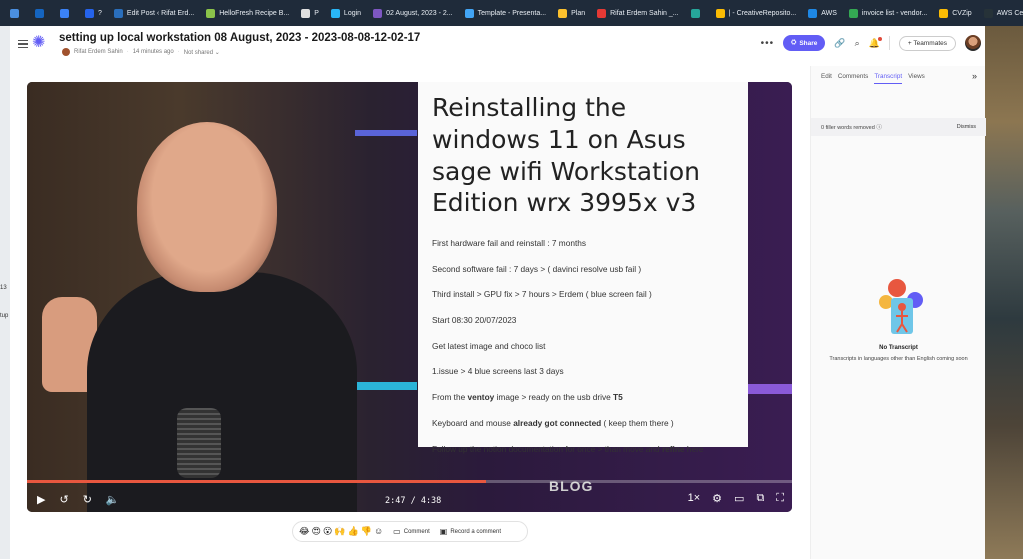 The width and height of the screenshot is (1023, 559). I want to click on comment-button: ▭ Comment, so click(411, 531).